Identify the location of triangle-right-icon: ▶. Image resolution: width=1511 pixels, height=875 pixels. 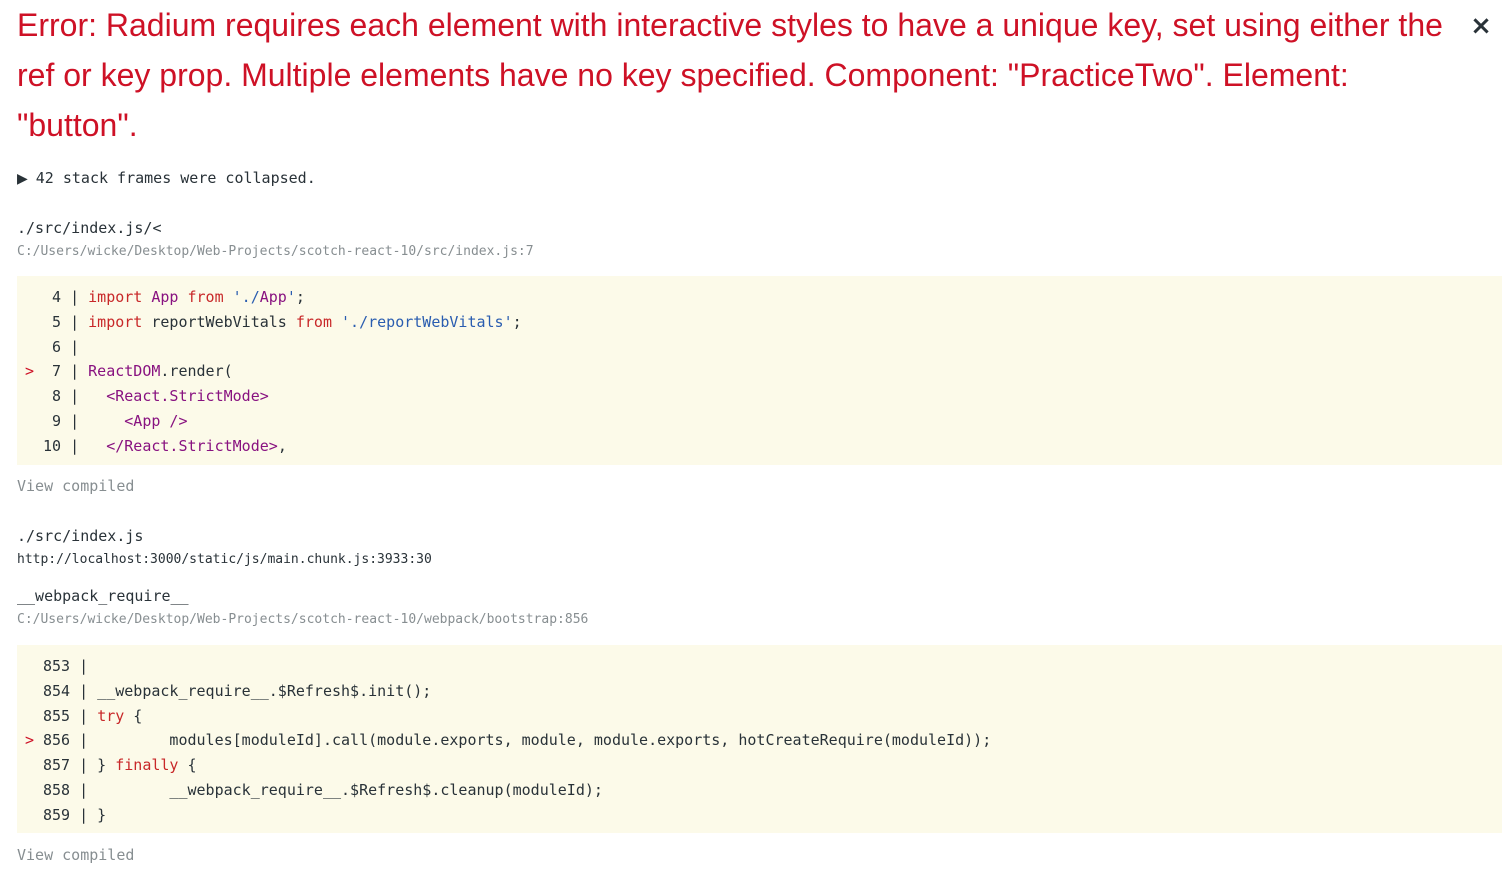
(22, 179).